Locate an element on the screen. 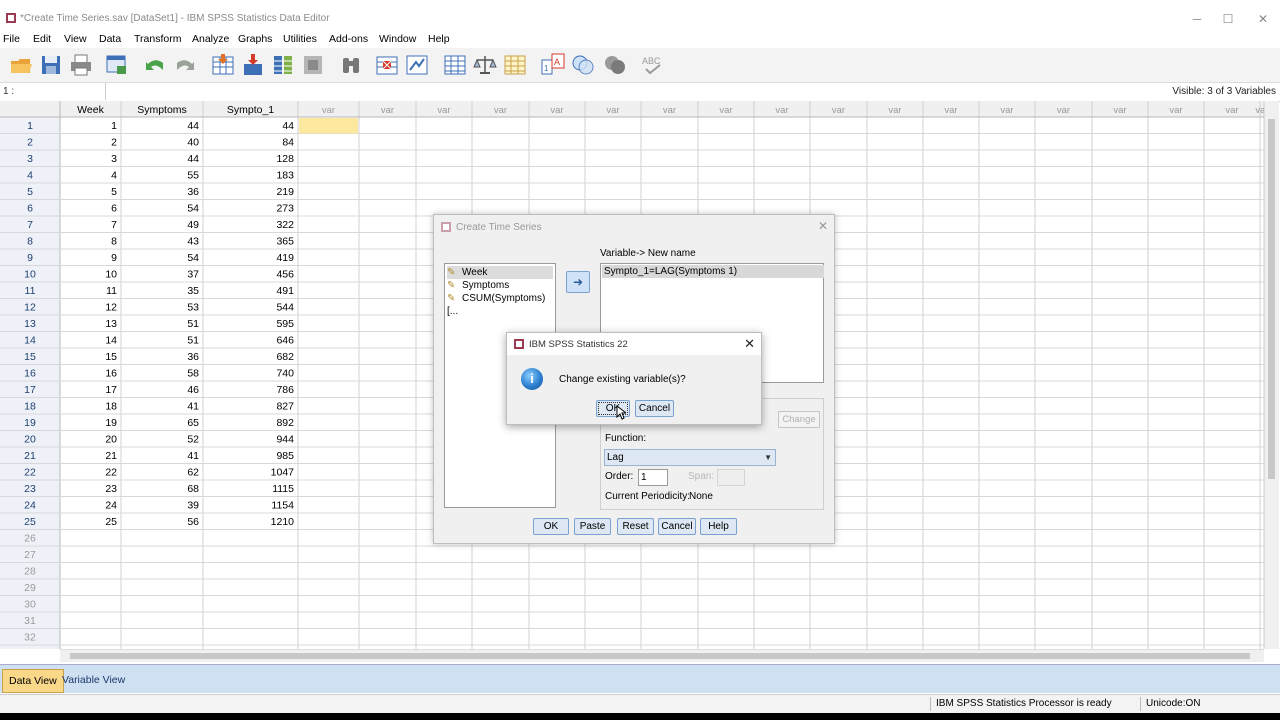 The width and height of the screenshot is (1280, 720). row-number: 4 is located at coordinates (30, 176).